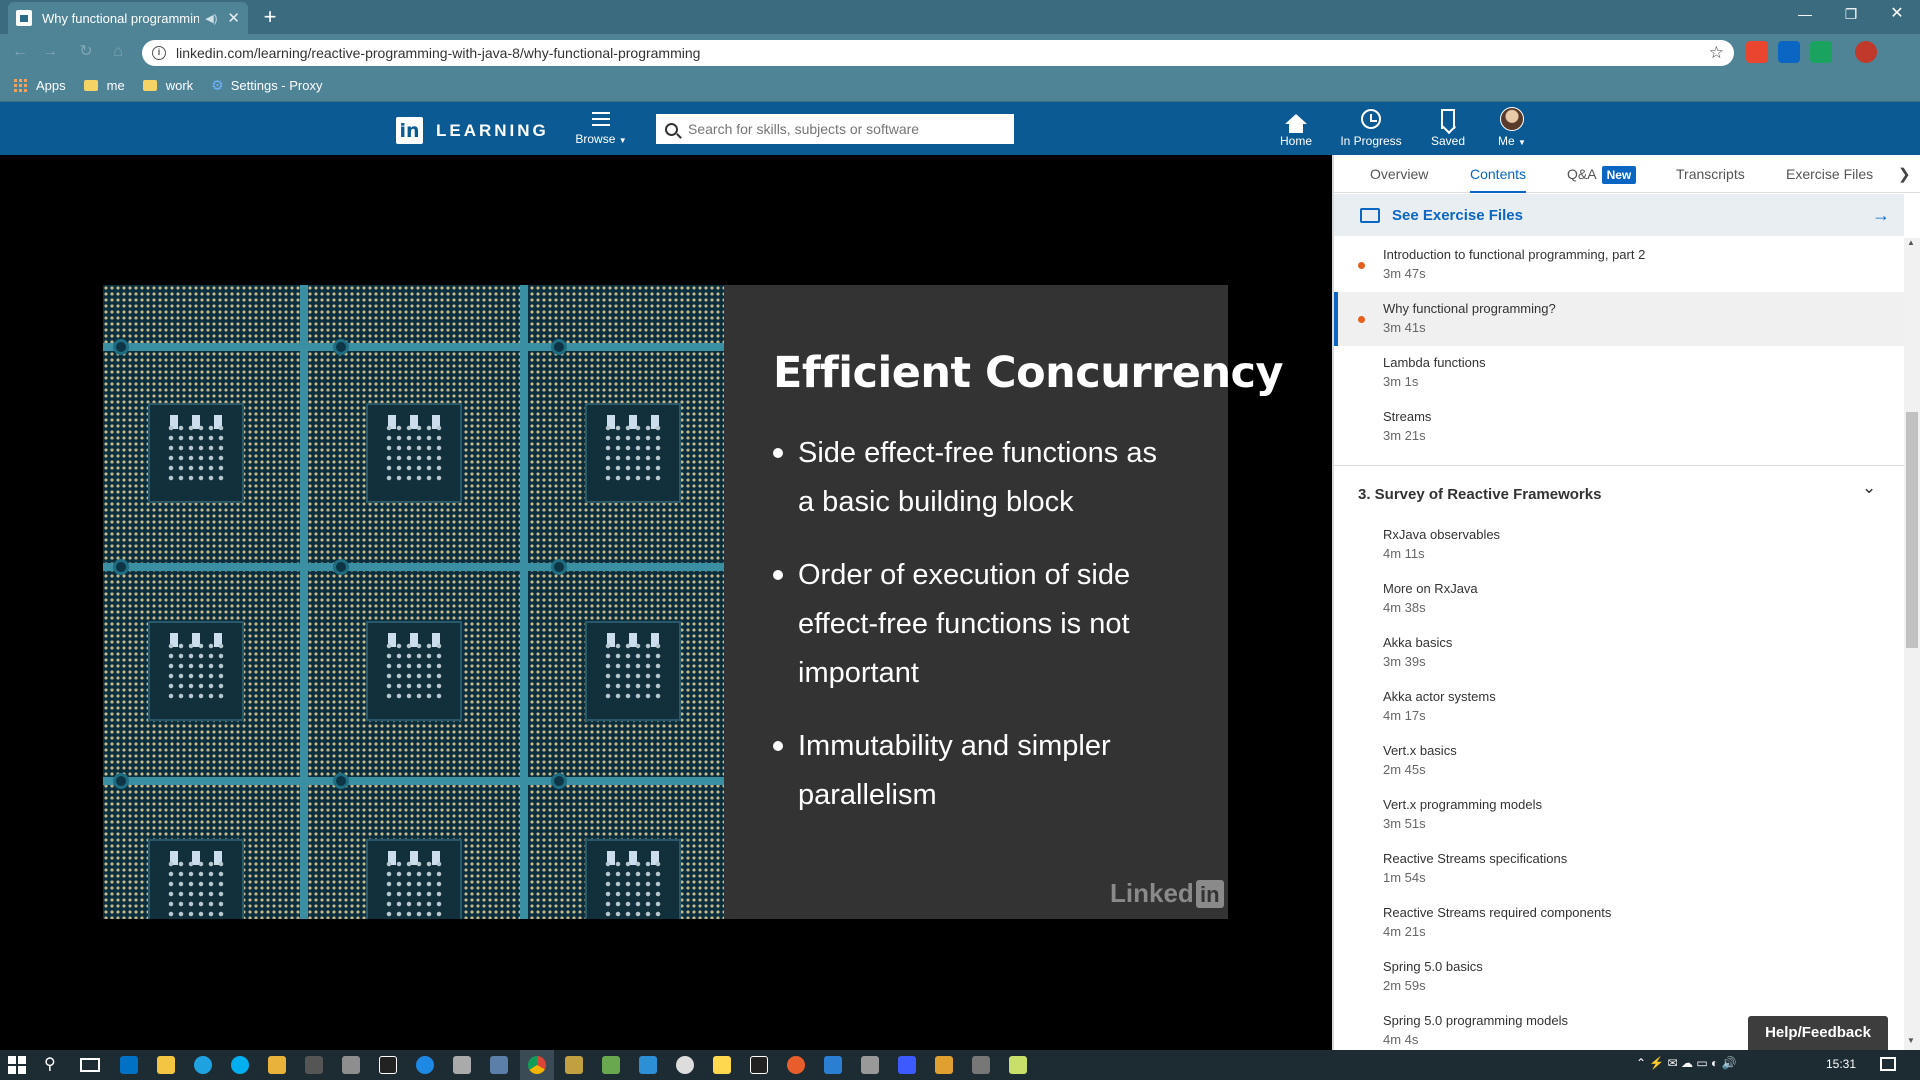 The height and width of the screenshot is (1080, 1920). What do you see at coordinates (1829, 174) in the screenshot?
I see `tab-exercise-files: Exercise Files` at bounding box center [1829, 174].